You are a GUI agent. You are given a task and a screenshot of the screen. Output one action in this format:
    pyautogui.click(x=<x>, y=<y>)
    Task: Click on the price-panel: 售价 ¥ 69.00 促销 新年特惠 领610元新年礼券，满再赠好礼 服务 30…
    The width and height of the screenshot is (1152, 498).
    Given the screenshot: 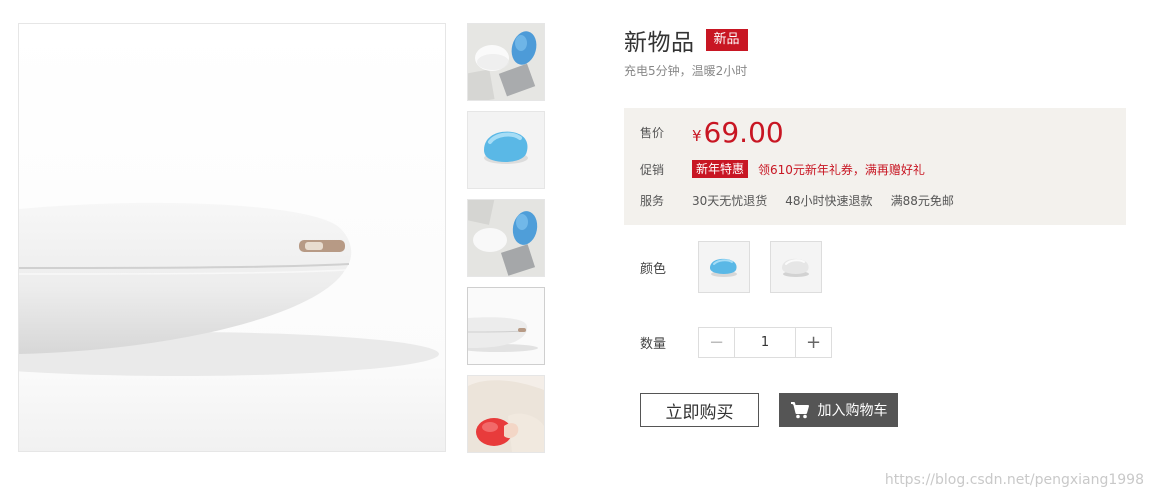 What is the action you would take?
    pyautogui.click(x=875, y=166)
    